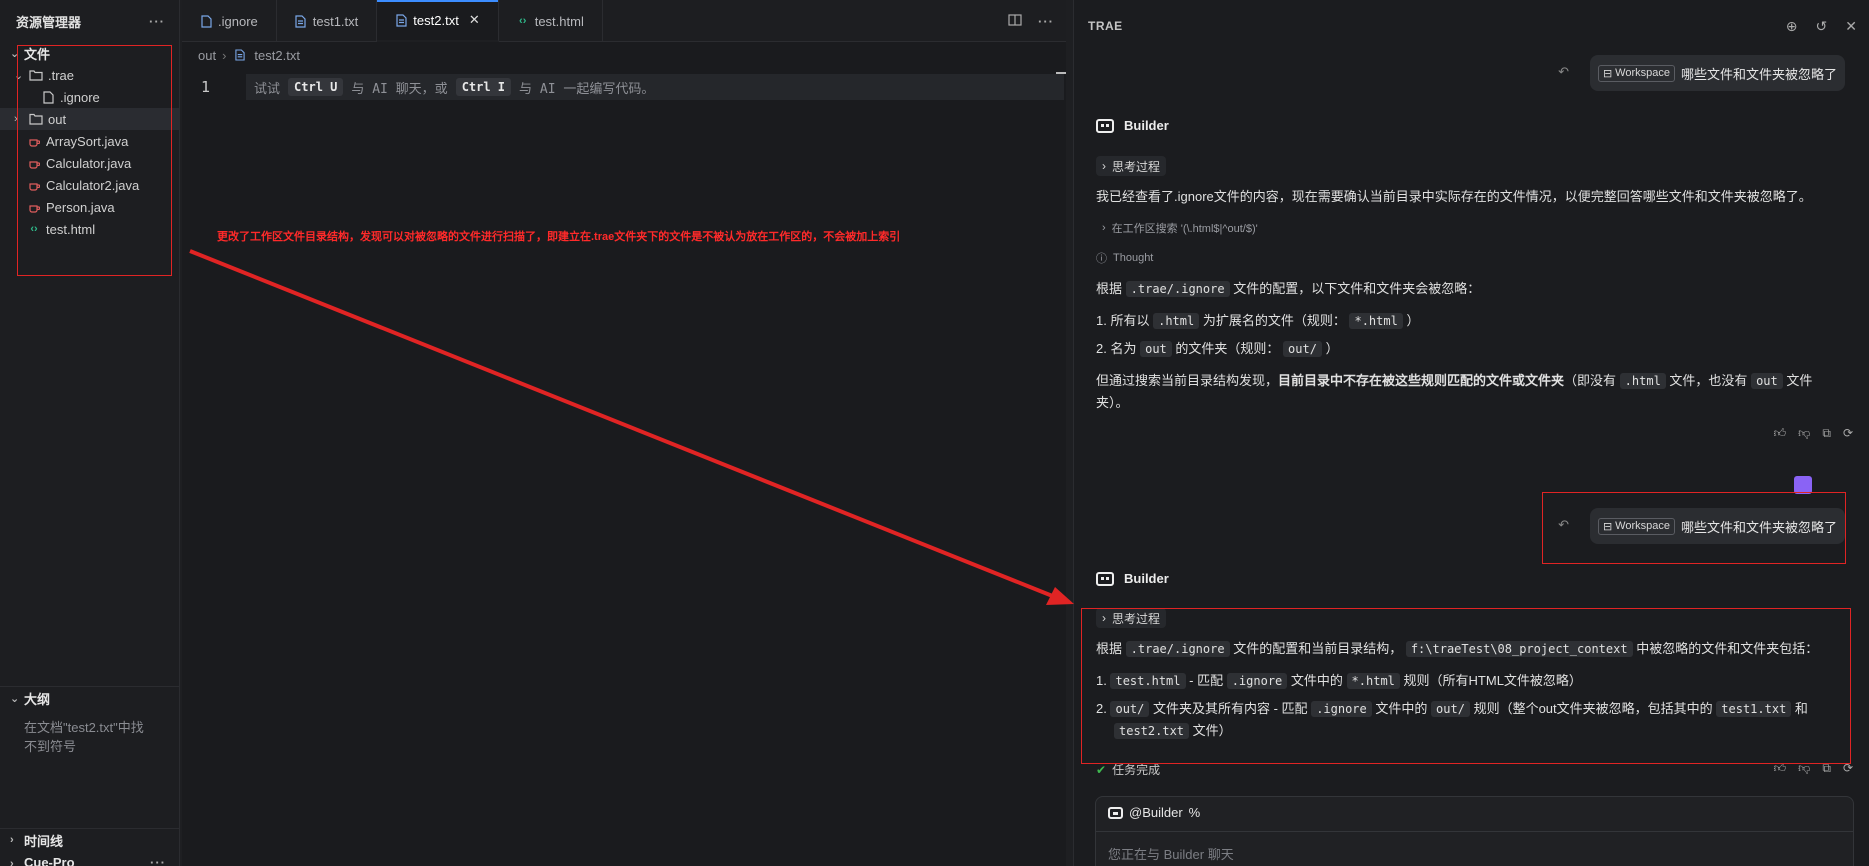  What do you see at coordinates (1154, 812) in the screenshot?
I see `agent-tag: @Builder %` at bounding box center [1154, 812].